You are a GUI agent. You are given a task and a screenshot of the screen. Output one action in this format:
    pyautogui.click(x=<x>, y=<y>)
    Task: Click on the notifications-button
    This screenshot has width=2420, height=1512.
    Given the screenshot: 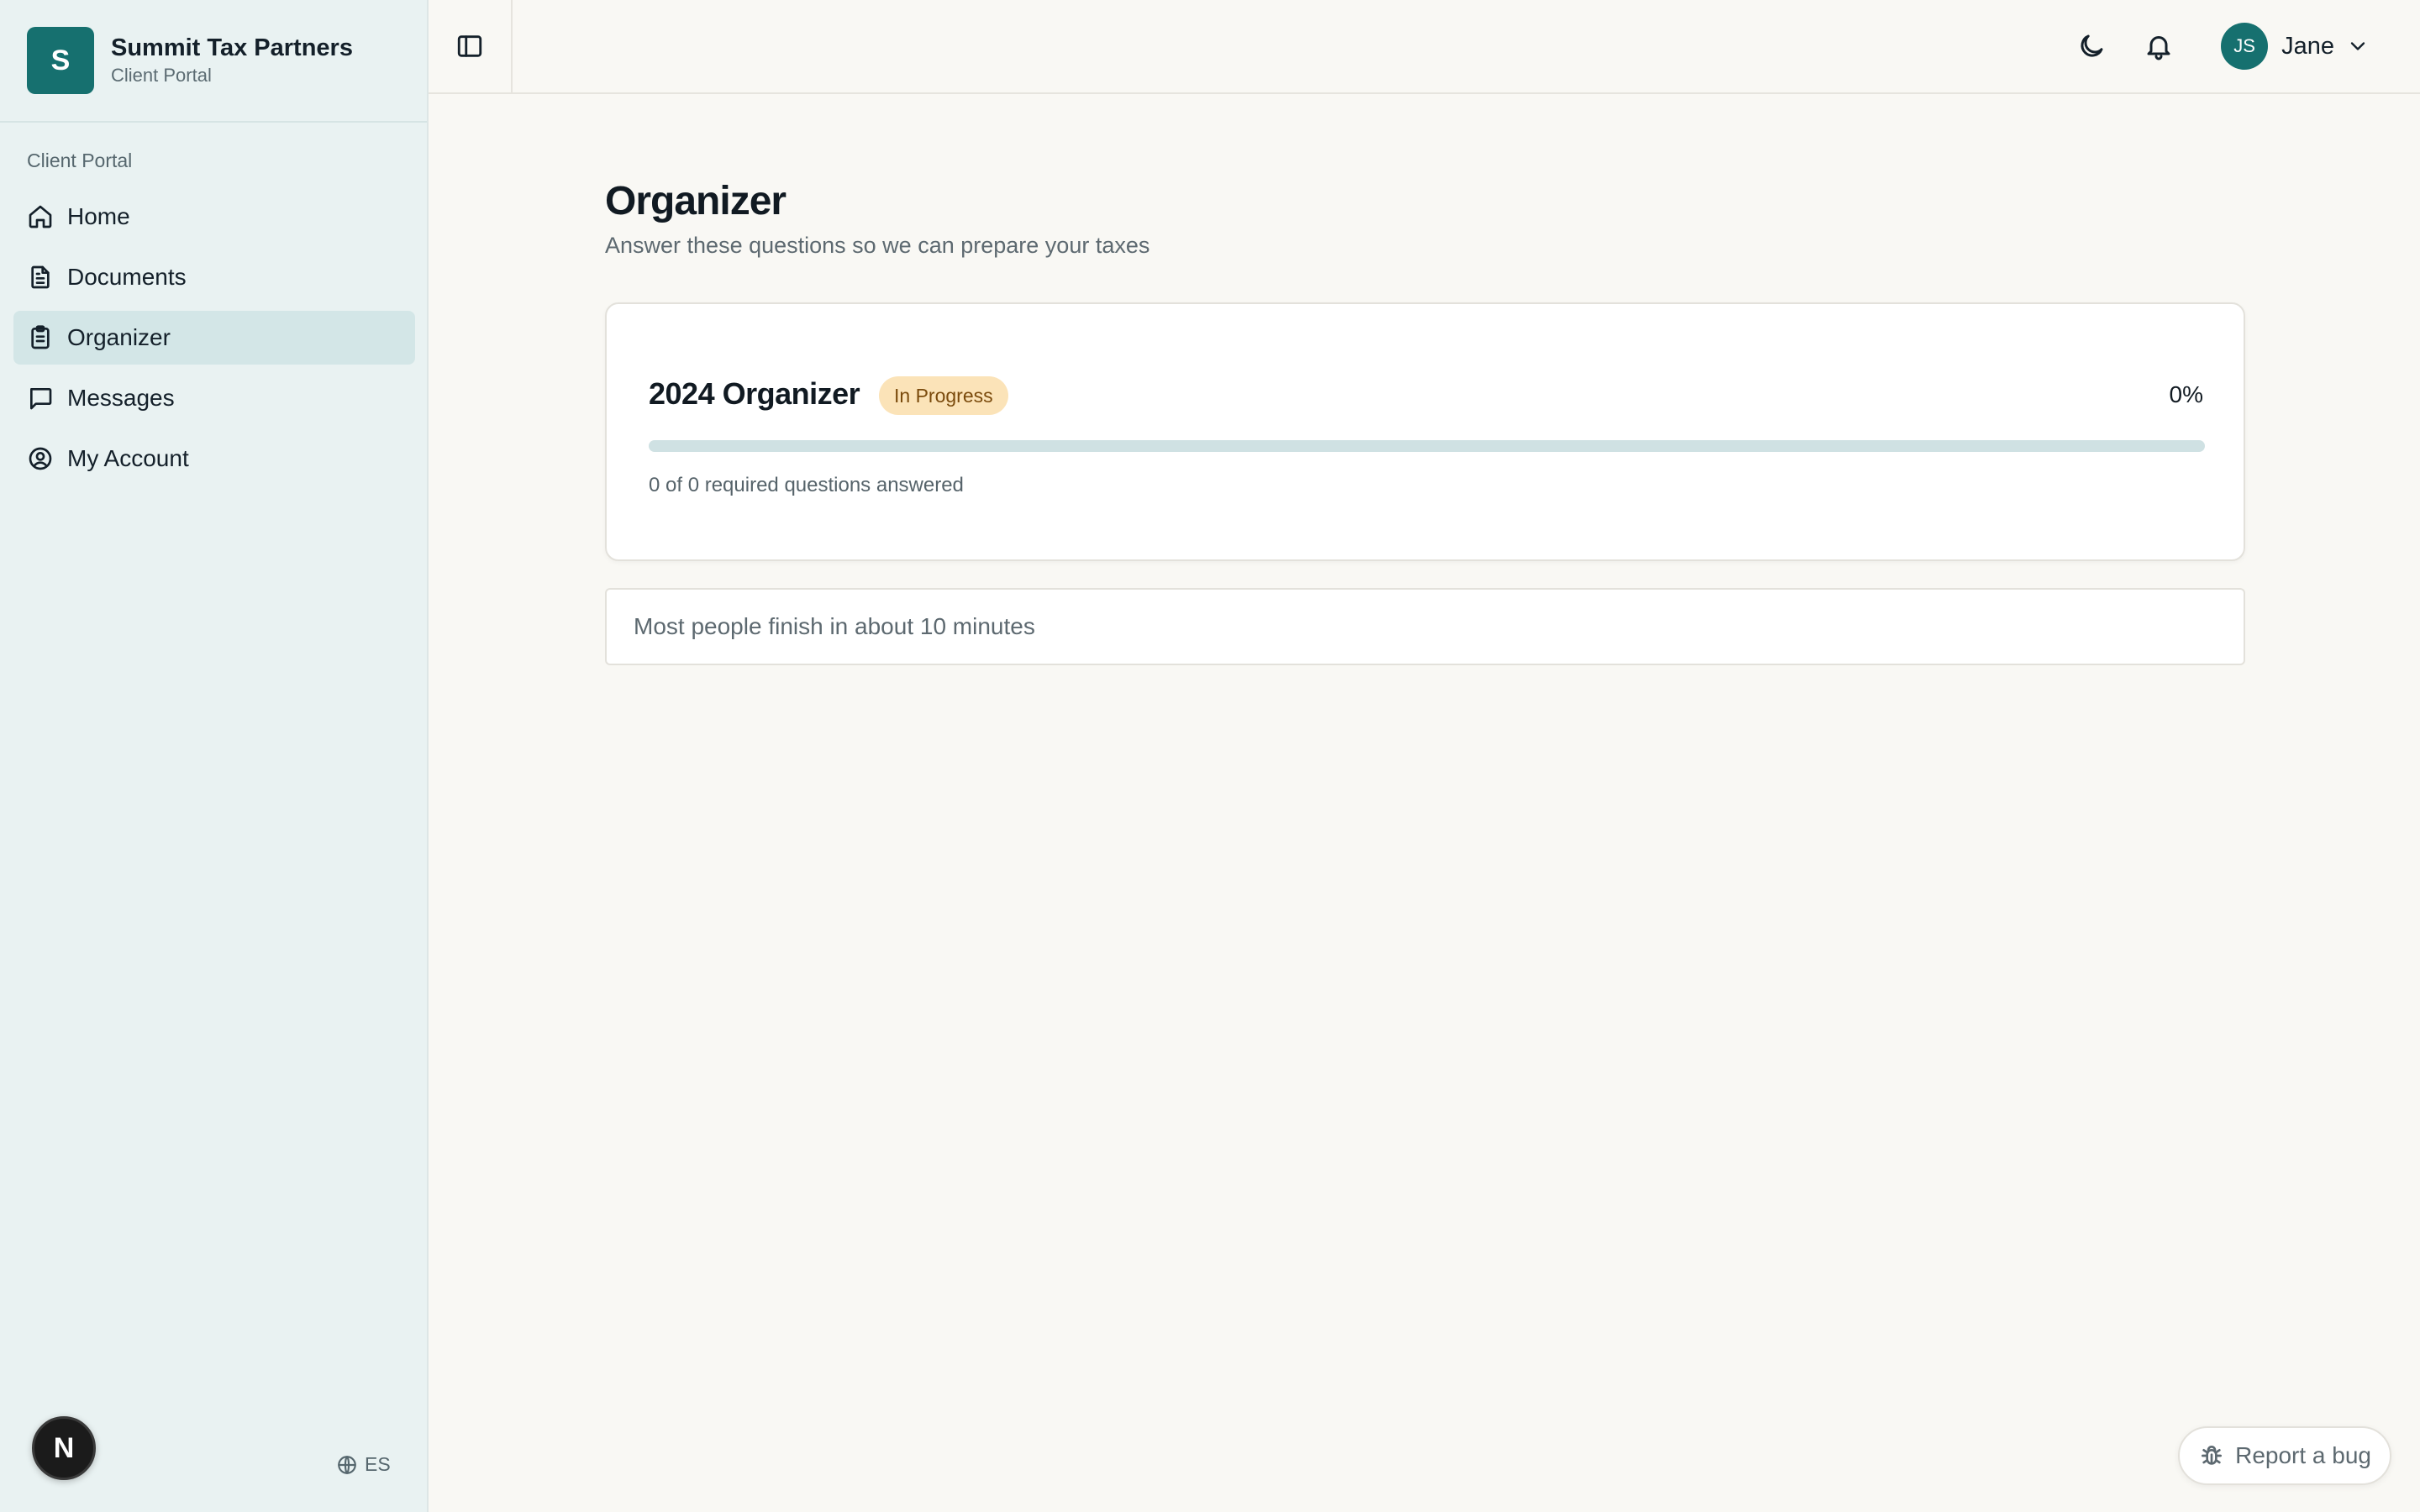 What is the action you would take?
    pyautogui.click(x=2159, y=46)
    